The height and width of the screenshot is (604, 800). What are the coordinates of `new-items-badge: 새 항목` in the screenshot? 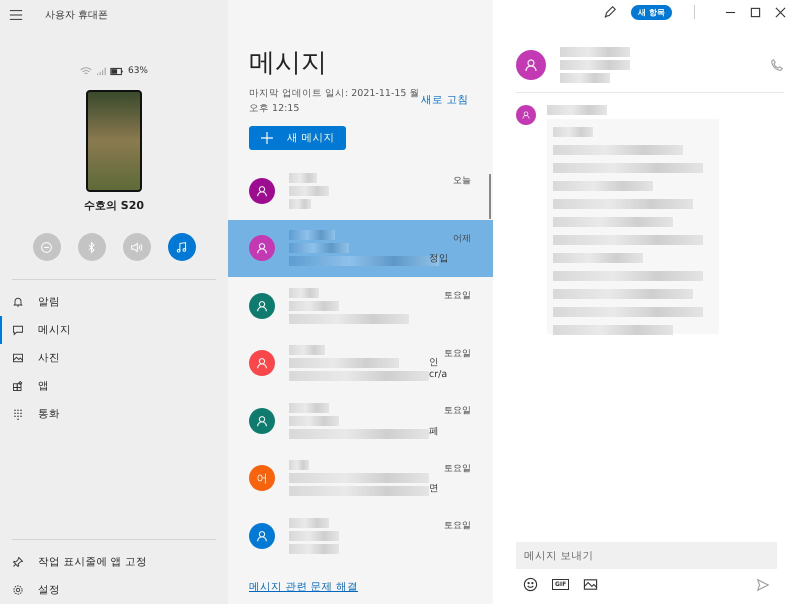 It's located at (651, 12).